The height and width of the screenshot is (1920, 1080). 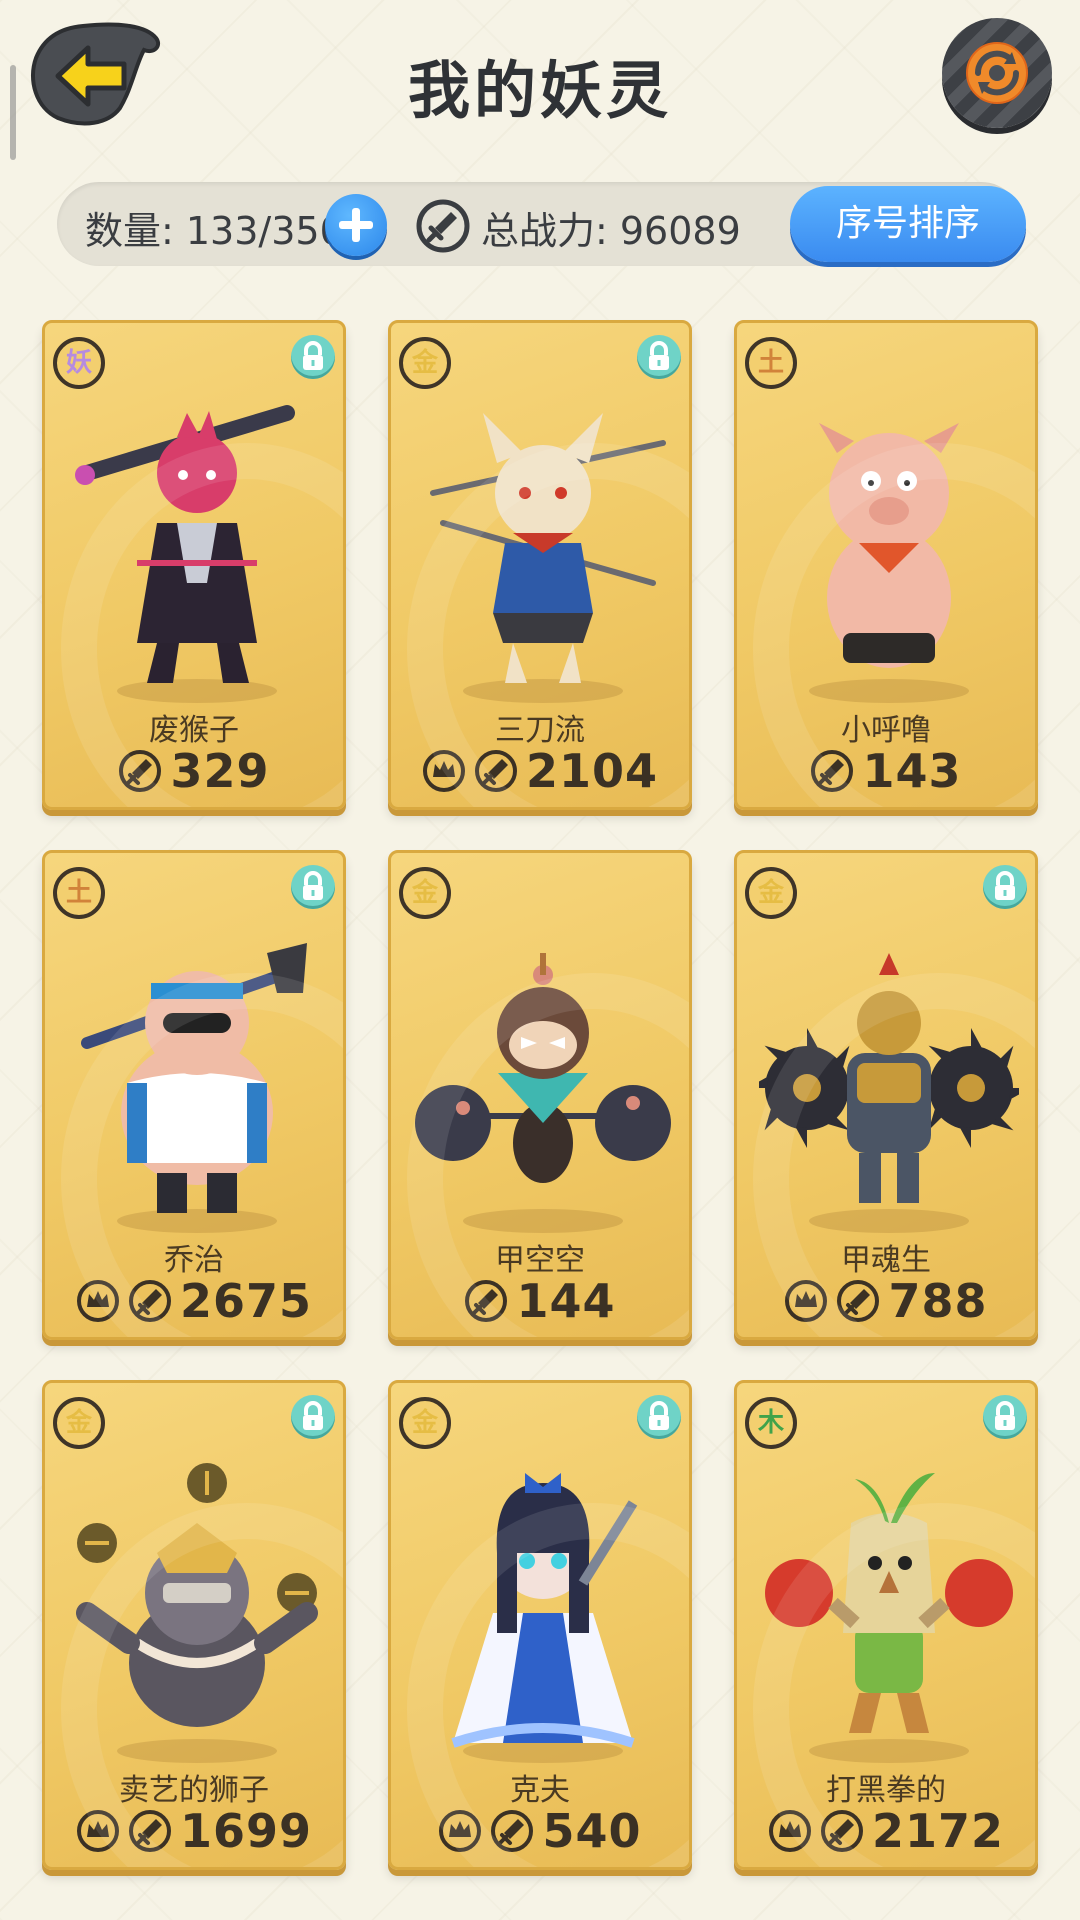 I want to click on element-badge: 妖, so click(x=79, y=363).